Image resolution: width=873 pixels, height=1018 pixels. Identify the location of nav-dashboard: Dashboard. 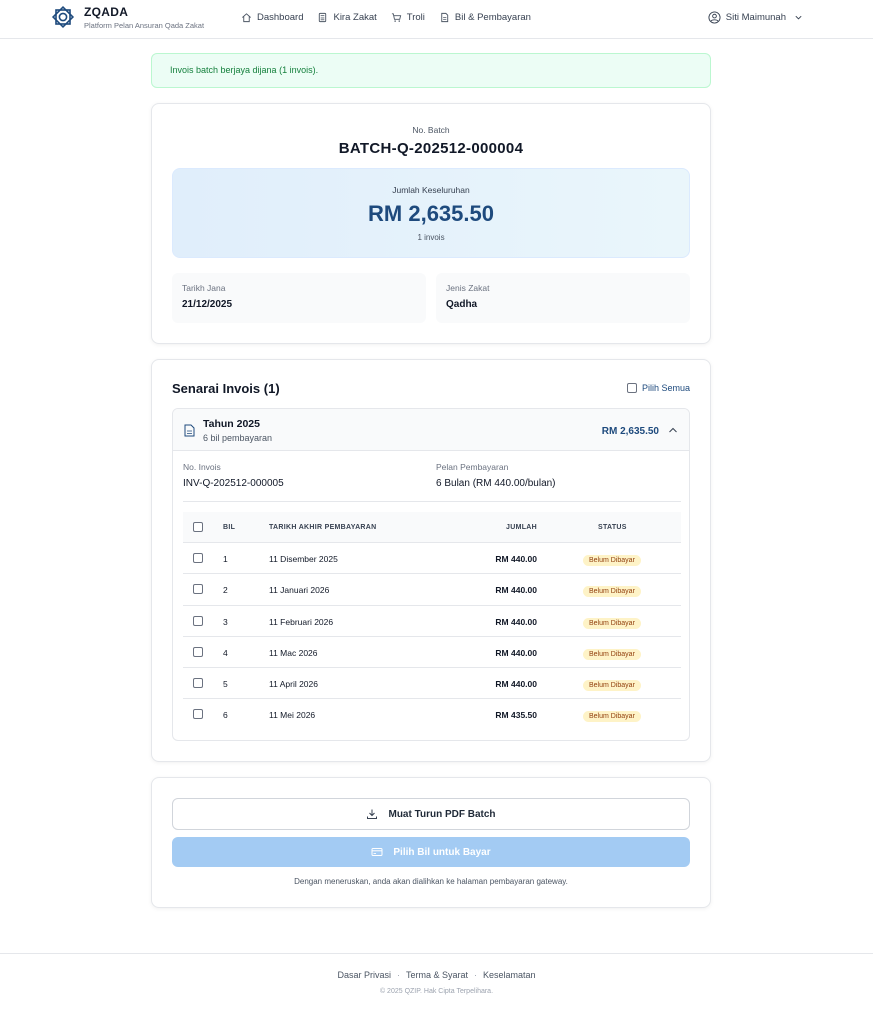
(272, 17).